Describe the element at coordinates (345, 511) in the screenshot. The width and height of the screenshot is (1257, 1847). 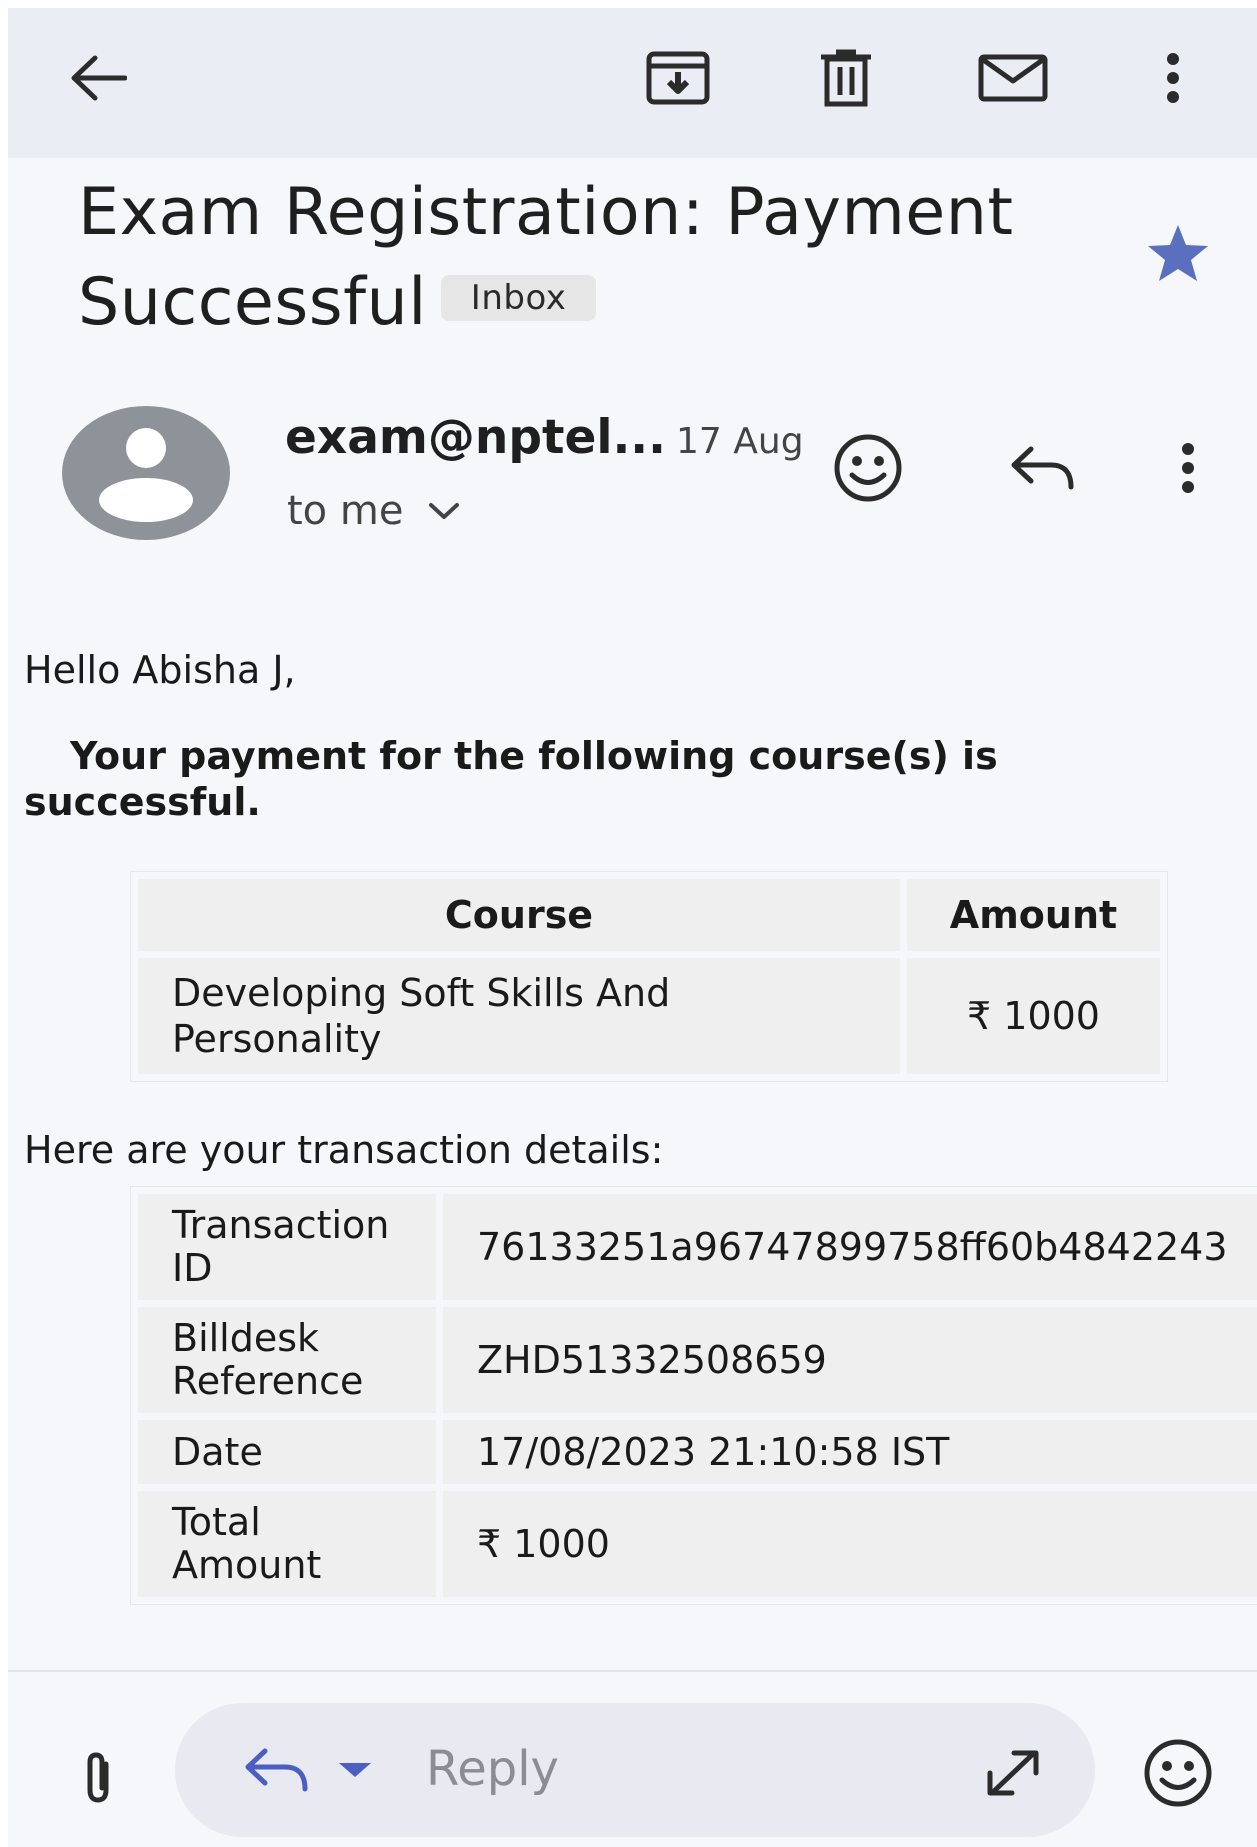
I see `recipient-label: to me` at that location.